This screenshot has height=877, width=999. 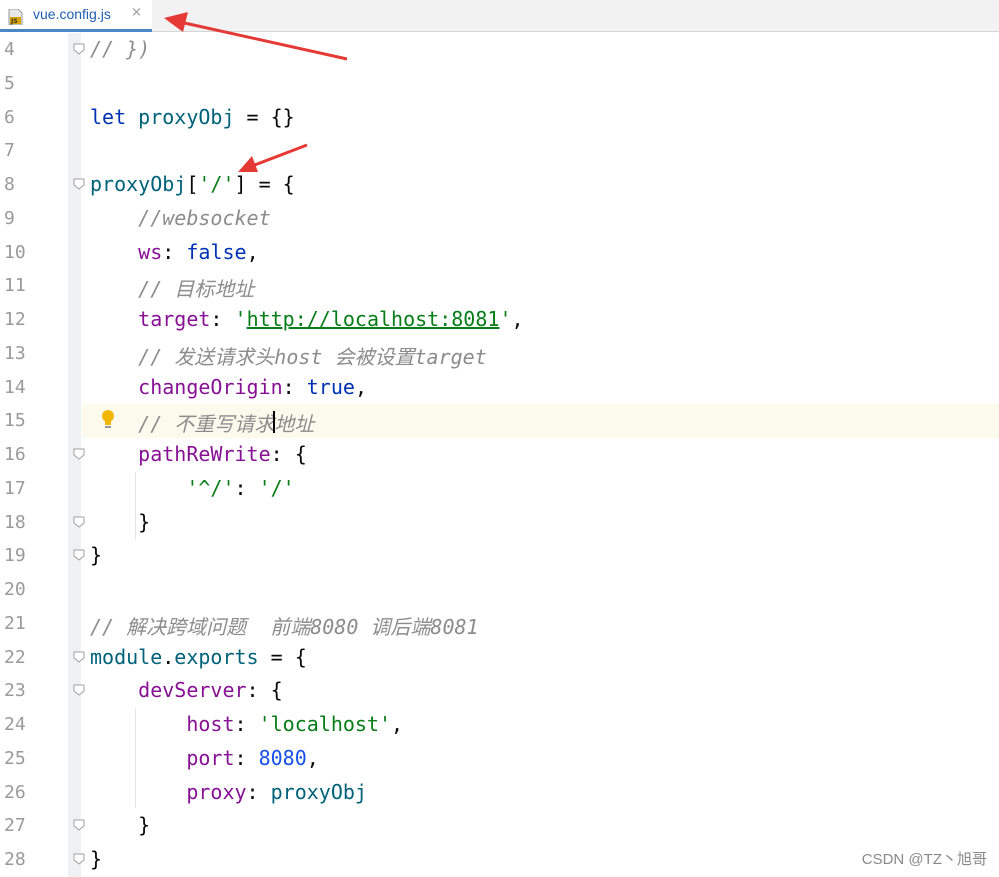 What do you see at coordinates (284, 626) in the screenshot?
I see `code-token: // 解决跨域问题 前端8080 调后端8081` at bounding box center [284, 626].